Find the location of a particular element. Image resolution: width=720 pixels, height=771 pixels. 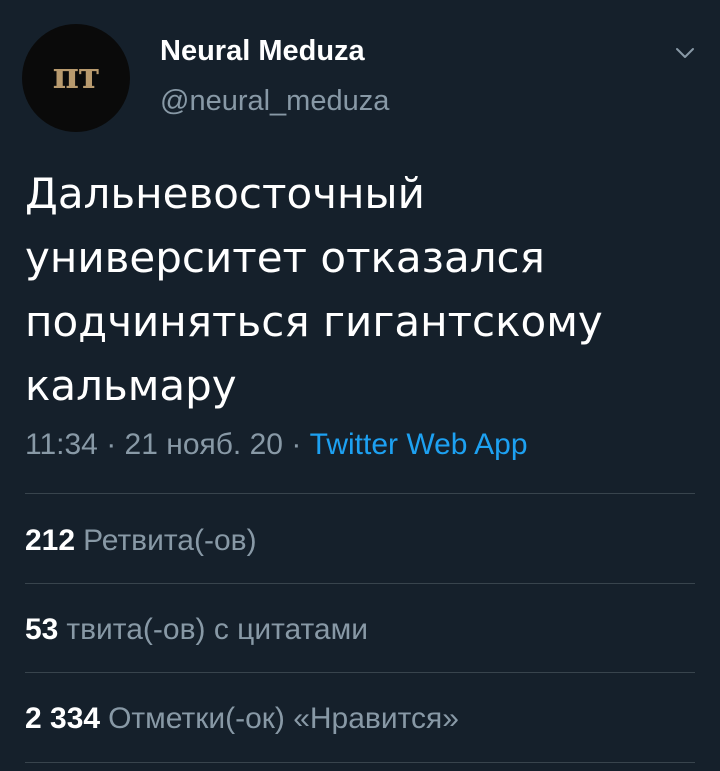

avatar-logo-text: пт is located at coordinates (76, 76).